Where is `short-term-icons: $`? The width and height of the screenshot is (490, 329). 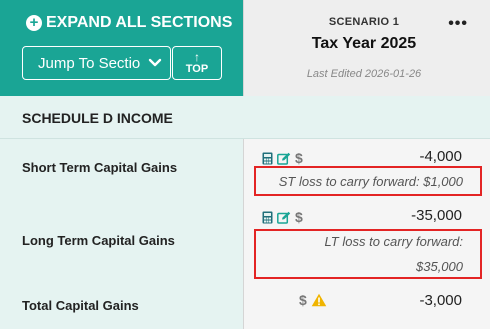 short-term-icons: $ is located at coordinates (282, 158).